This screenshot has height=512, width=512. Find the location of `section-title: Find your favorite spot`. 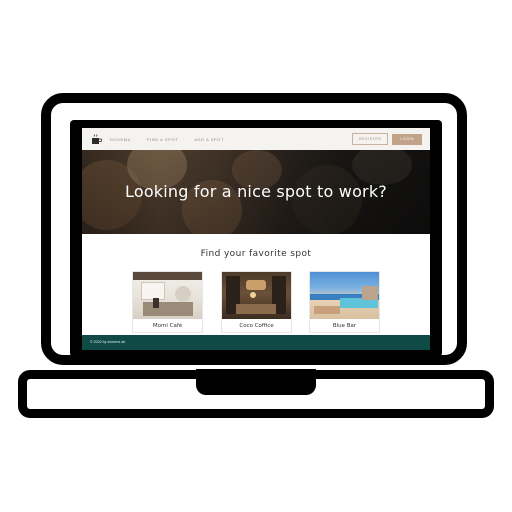

section-title: Find your favorite spot is located at coordinates (256, 254).